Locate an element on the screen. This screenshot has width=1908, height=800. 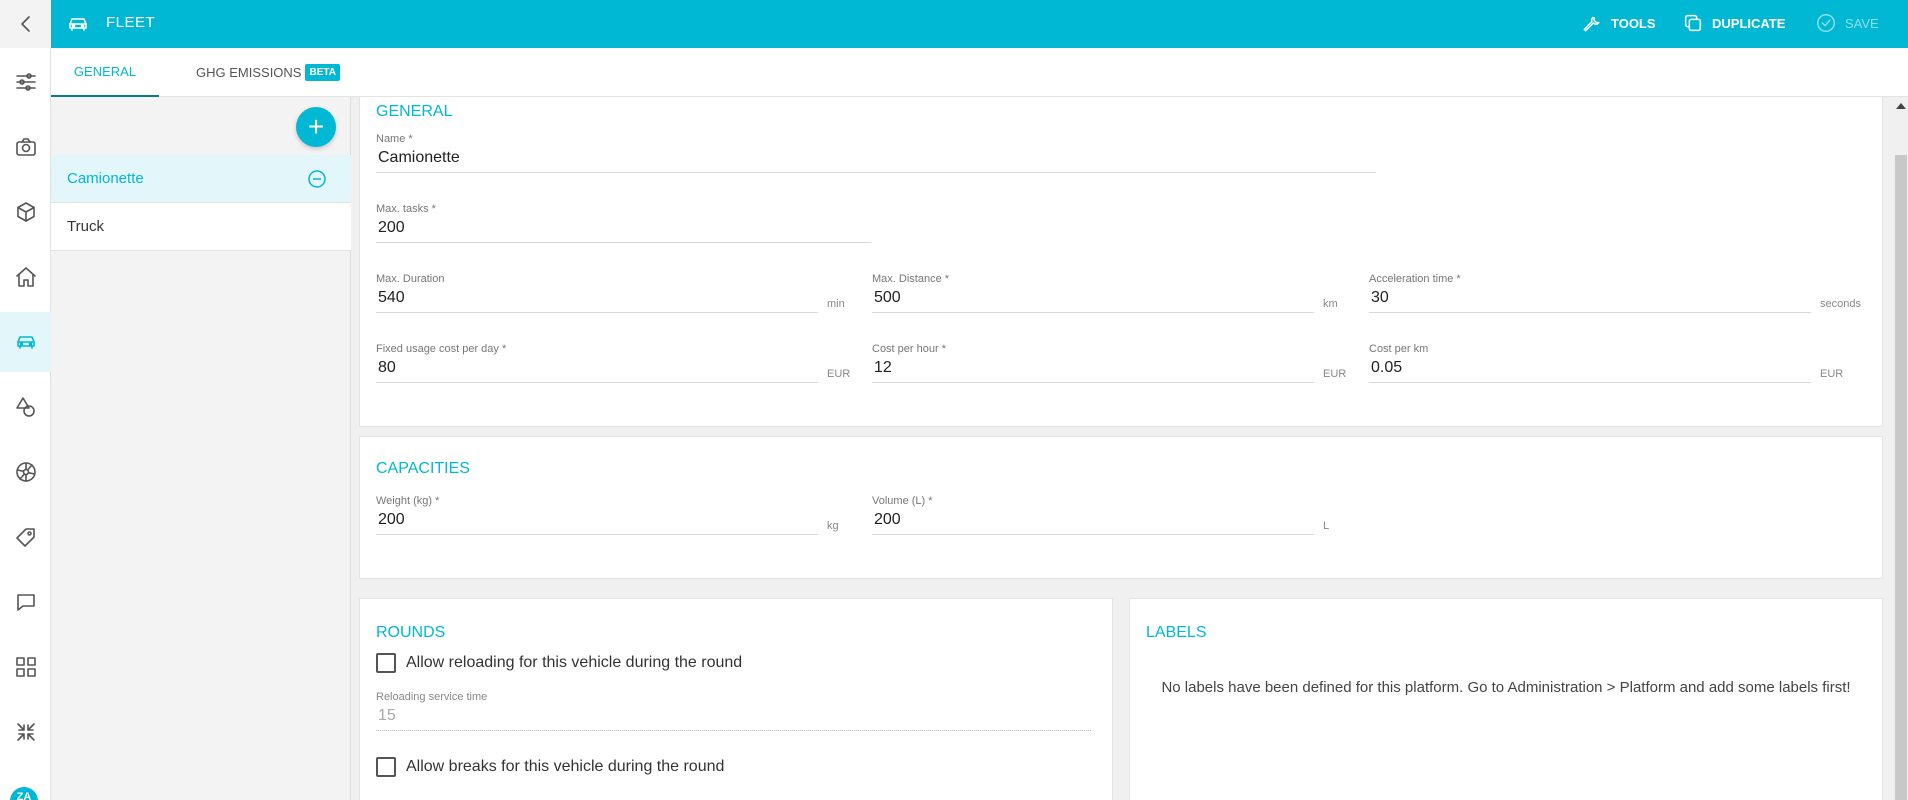
capacities-title: CAPACITIES is located at coordinates (423, 468).